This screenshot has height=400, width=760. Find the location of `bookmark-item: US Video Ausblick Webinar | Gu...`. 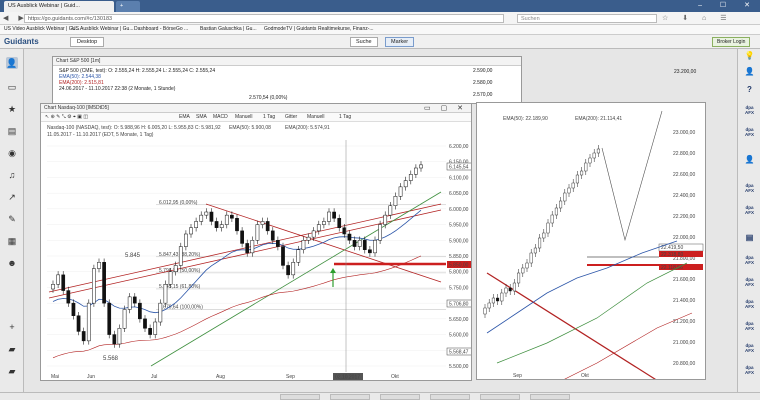

bookmark-item: US Video Ausblick Webinar | Gu... is located at coordinates (42, 29).